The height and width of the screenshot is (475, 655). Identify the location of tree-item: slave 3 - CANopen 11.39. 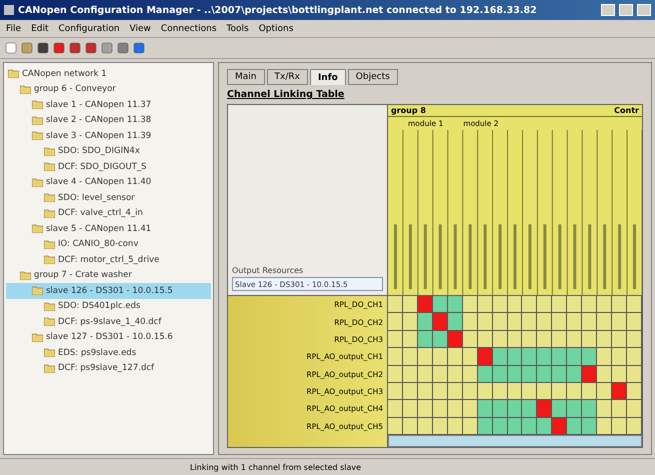
(108, 136).